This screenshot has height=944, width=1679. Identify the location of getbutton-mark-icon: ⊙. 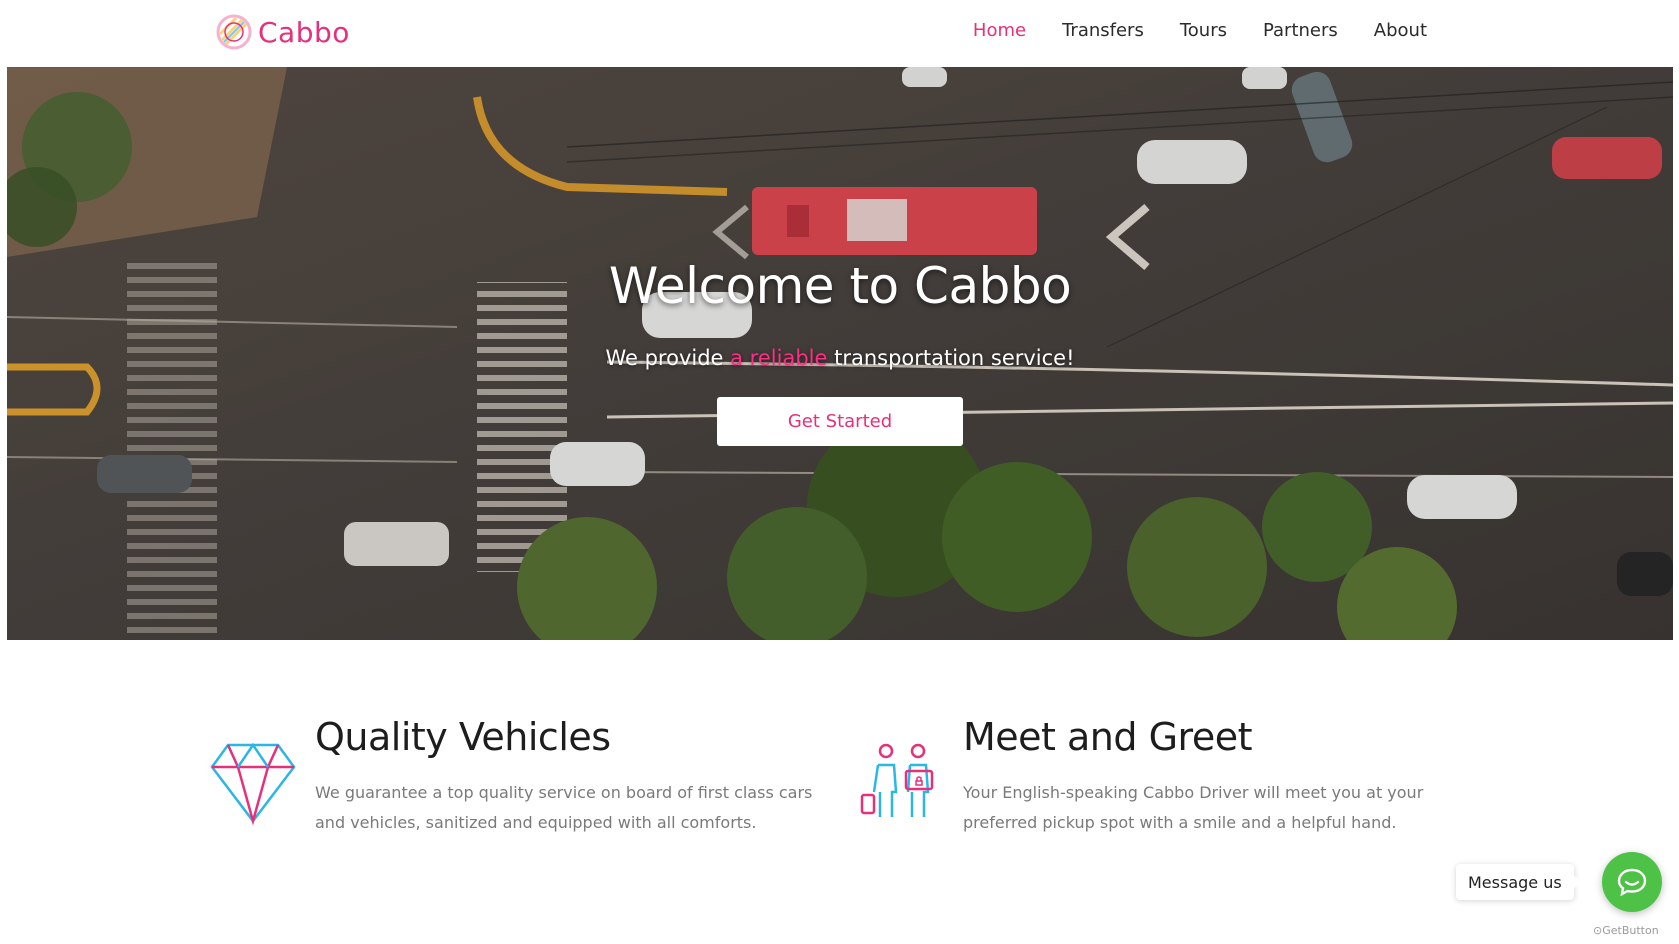
(1598, 930).